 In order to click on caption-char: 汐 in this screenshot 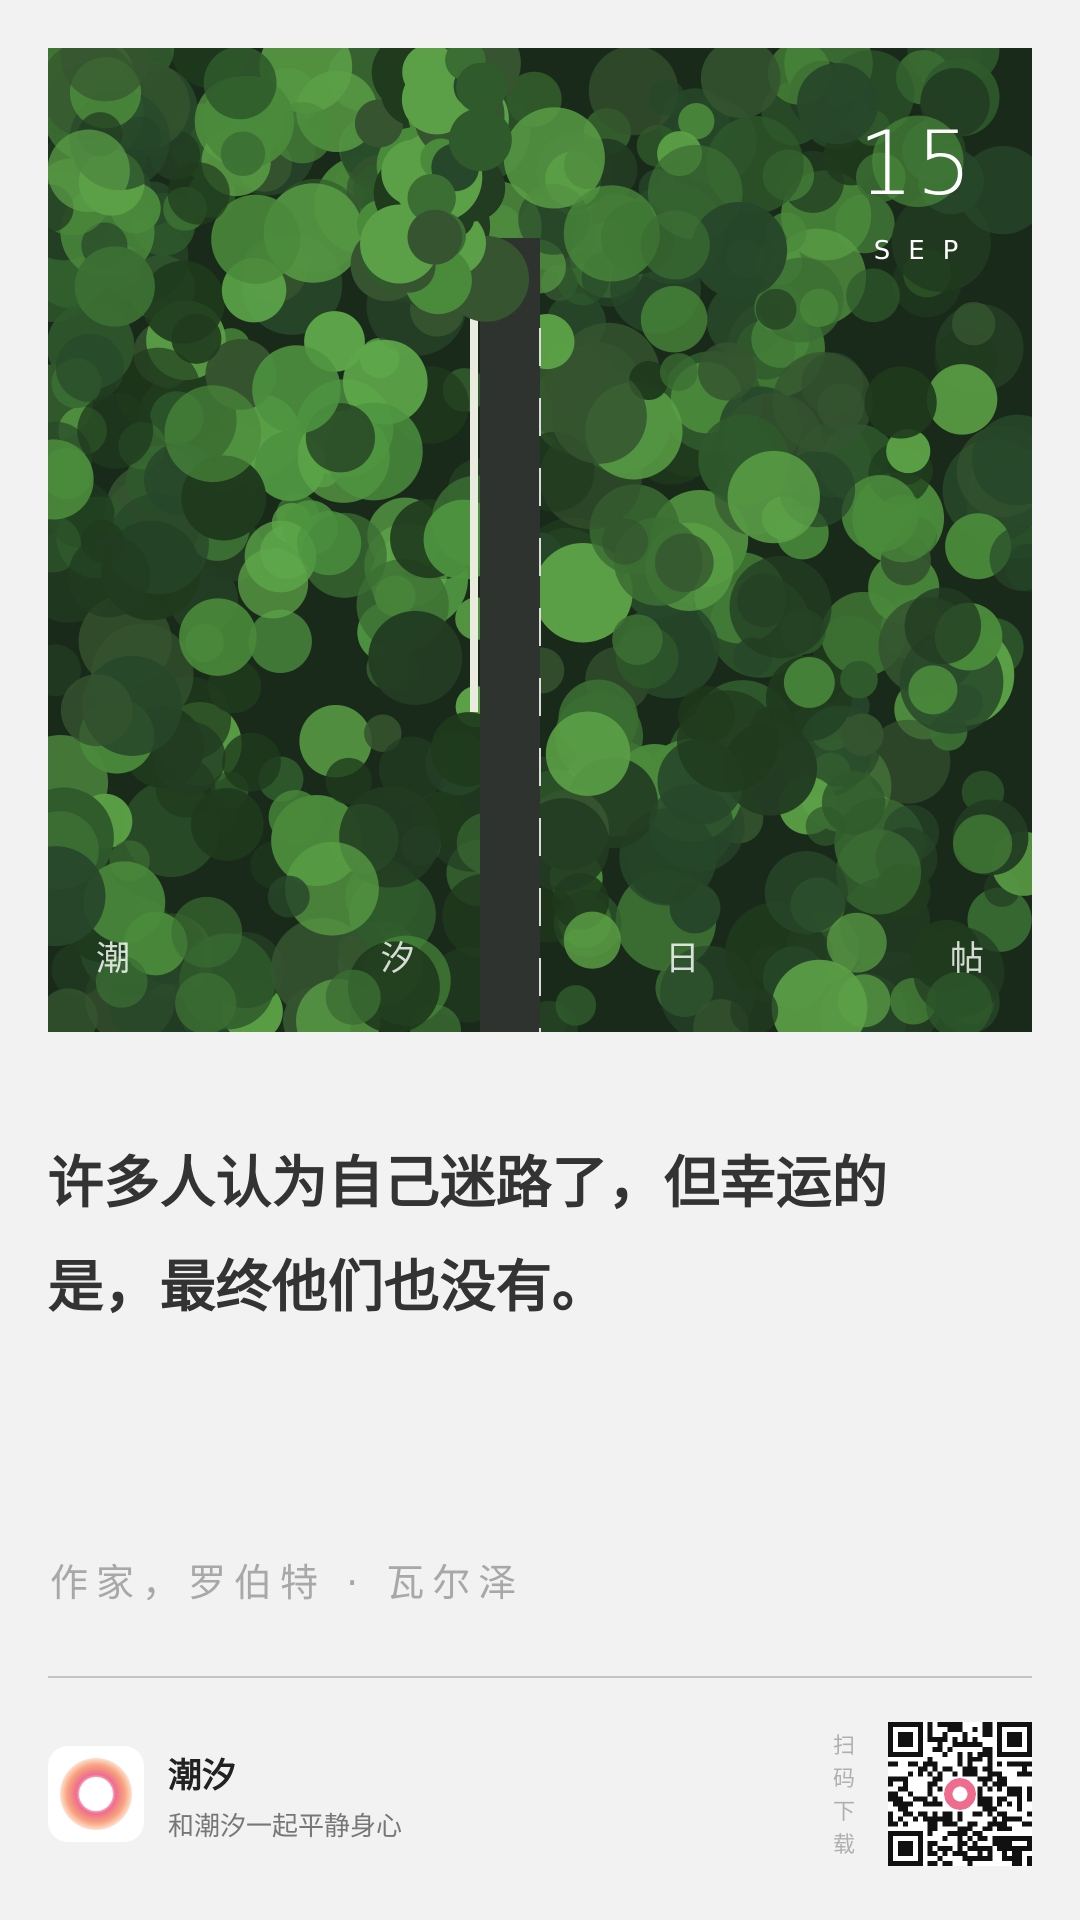, I will do `click(397, 959)`.